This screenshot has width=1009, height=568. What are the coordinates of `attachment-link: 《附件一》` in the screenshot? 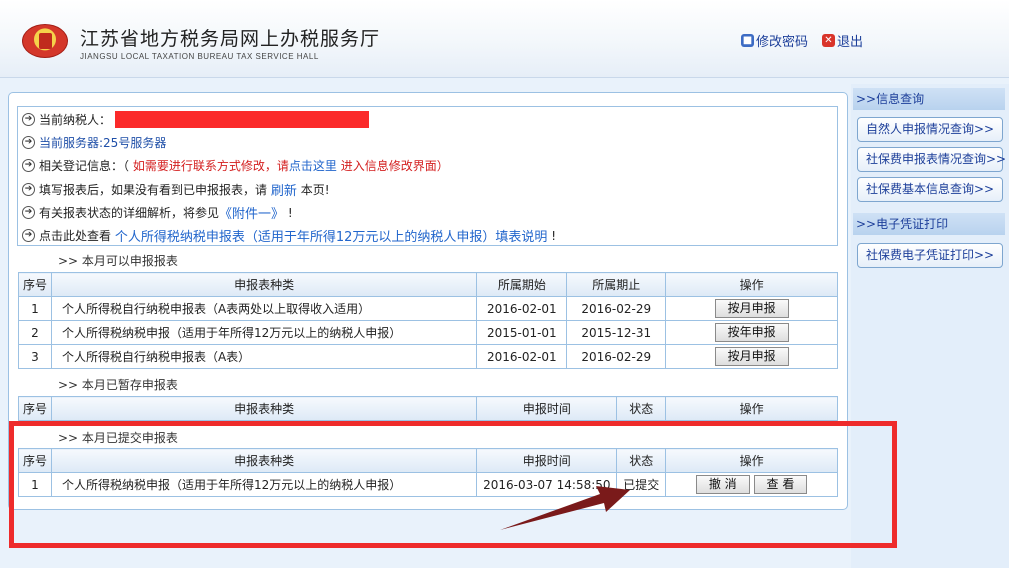 It's located at (251, 212).